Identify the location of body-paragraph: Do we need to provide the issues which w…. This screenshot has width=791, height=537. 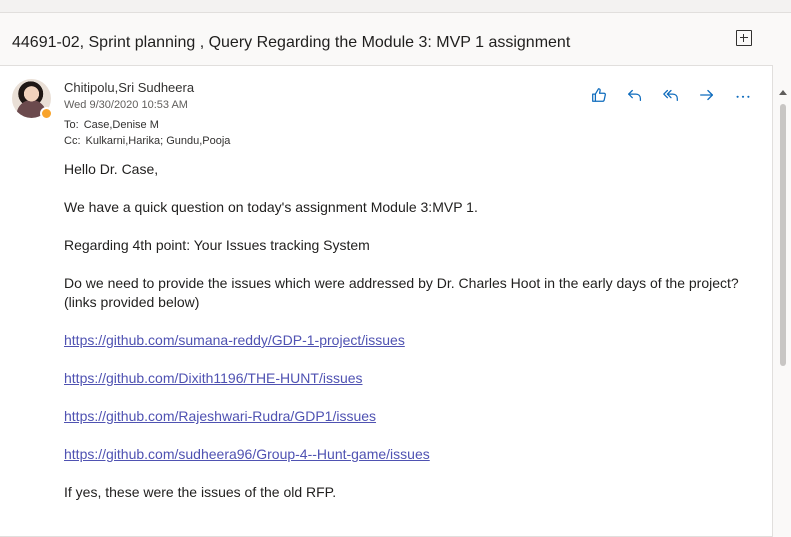
(401, 292).